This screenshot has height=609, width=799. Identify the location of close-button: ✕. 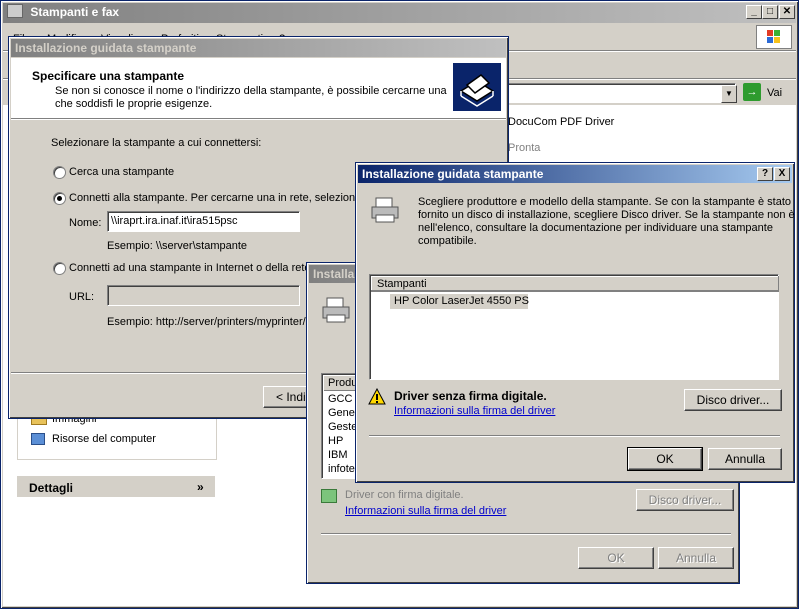
(787, 12).